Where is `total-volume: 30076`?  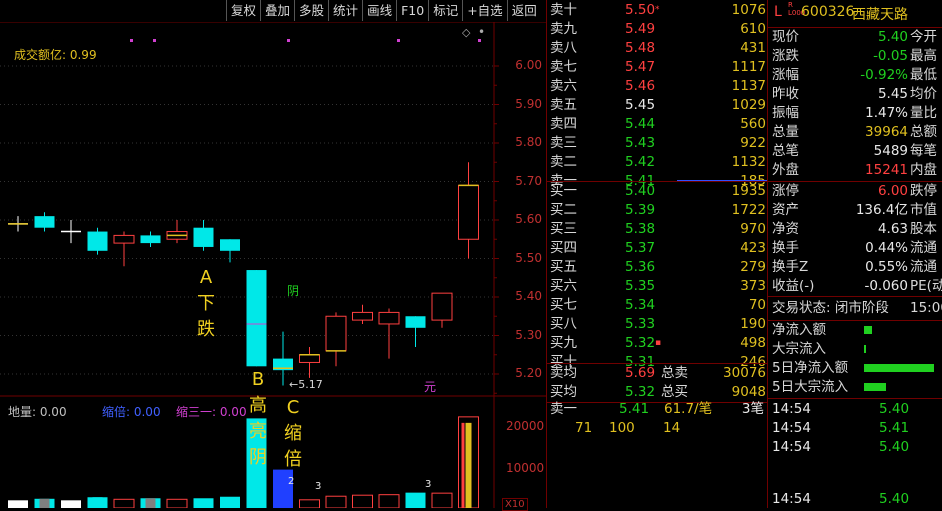
total-volume: 30076 is located at coordinates (744, 373).